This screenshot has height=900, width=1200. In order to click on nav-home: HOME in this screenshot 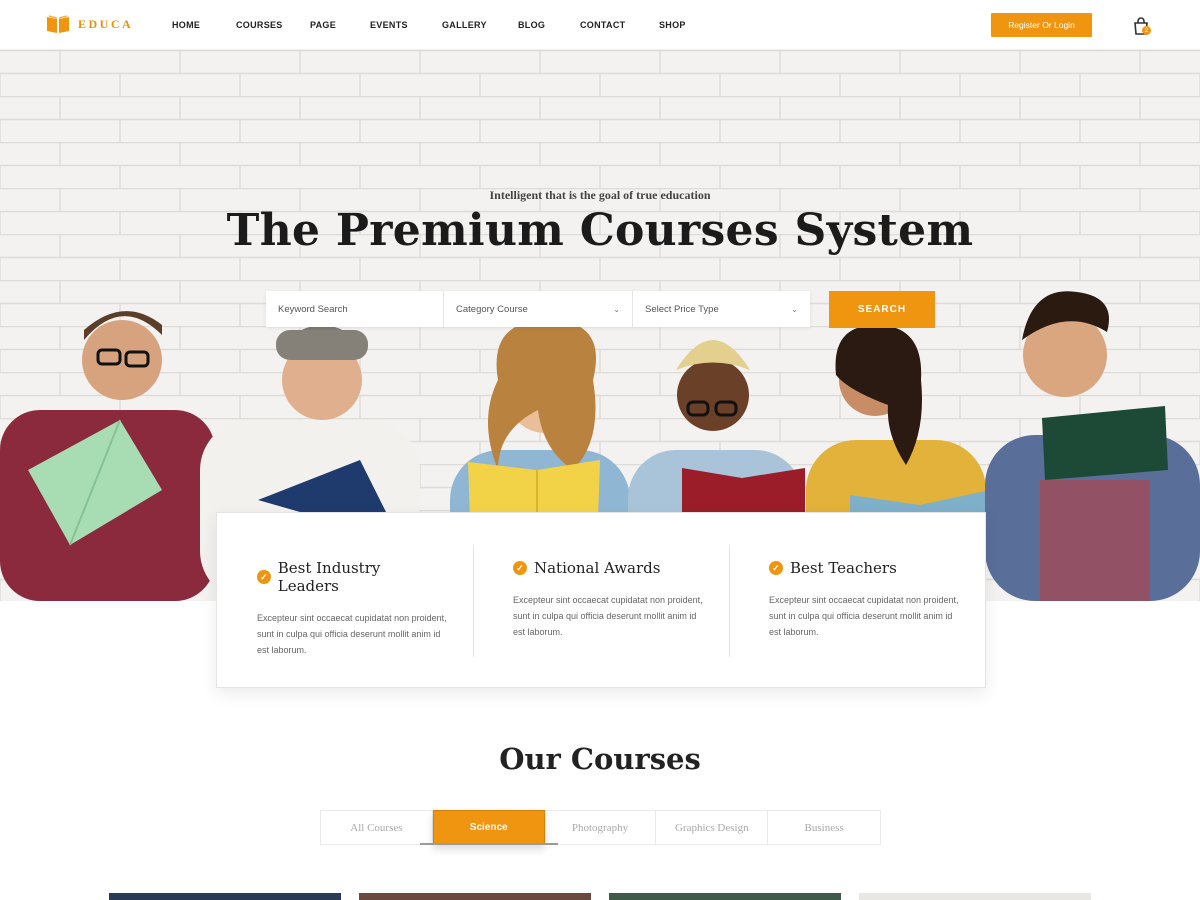, I will do `click(204, 25)`.